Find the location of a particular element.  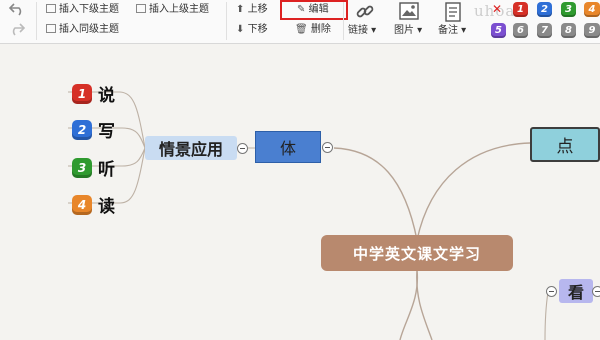

topic-label: 看 is located at coordinates (575, 292).